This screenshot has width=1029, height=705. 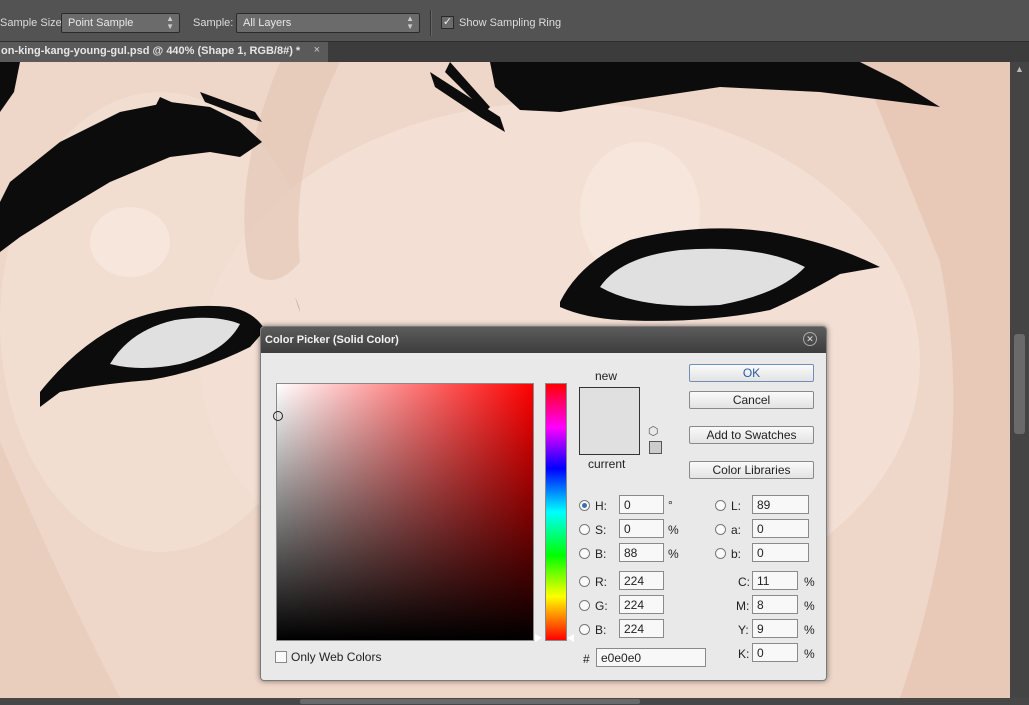 I want to click on k-label: K:, so click(x=744, y=654).